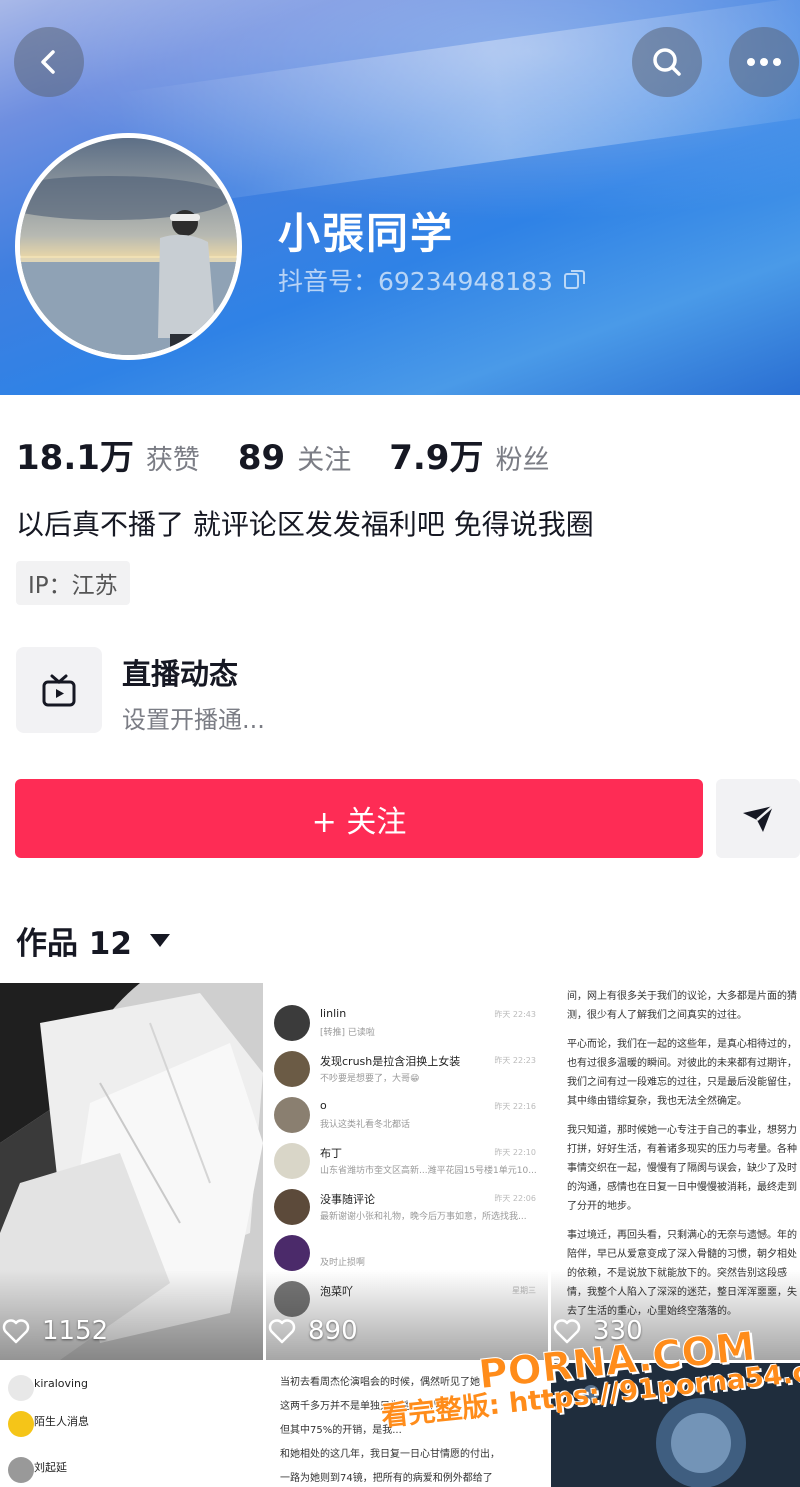 Image resolution: width=800 pixels, height=1487 pixels. Describe the element at coordinates (359, 818) in the screenshot. I see `follow-button: + 关注` at that location.